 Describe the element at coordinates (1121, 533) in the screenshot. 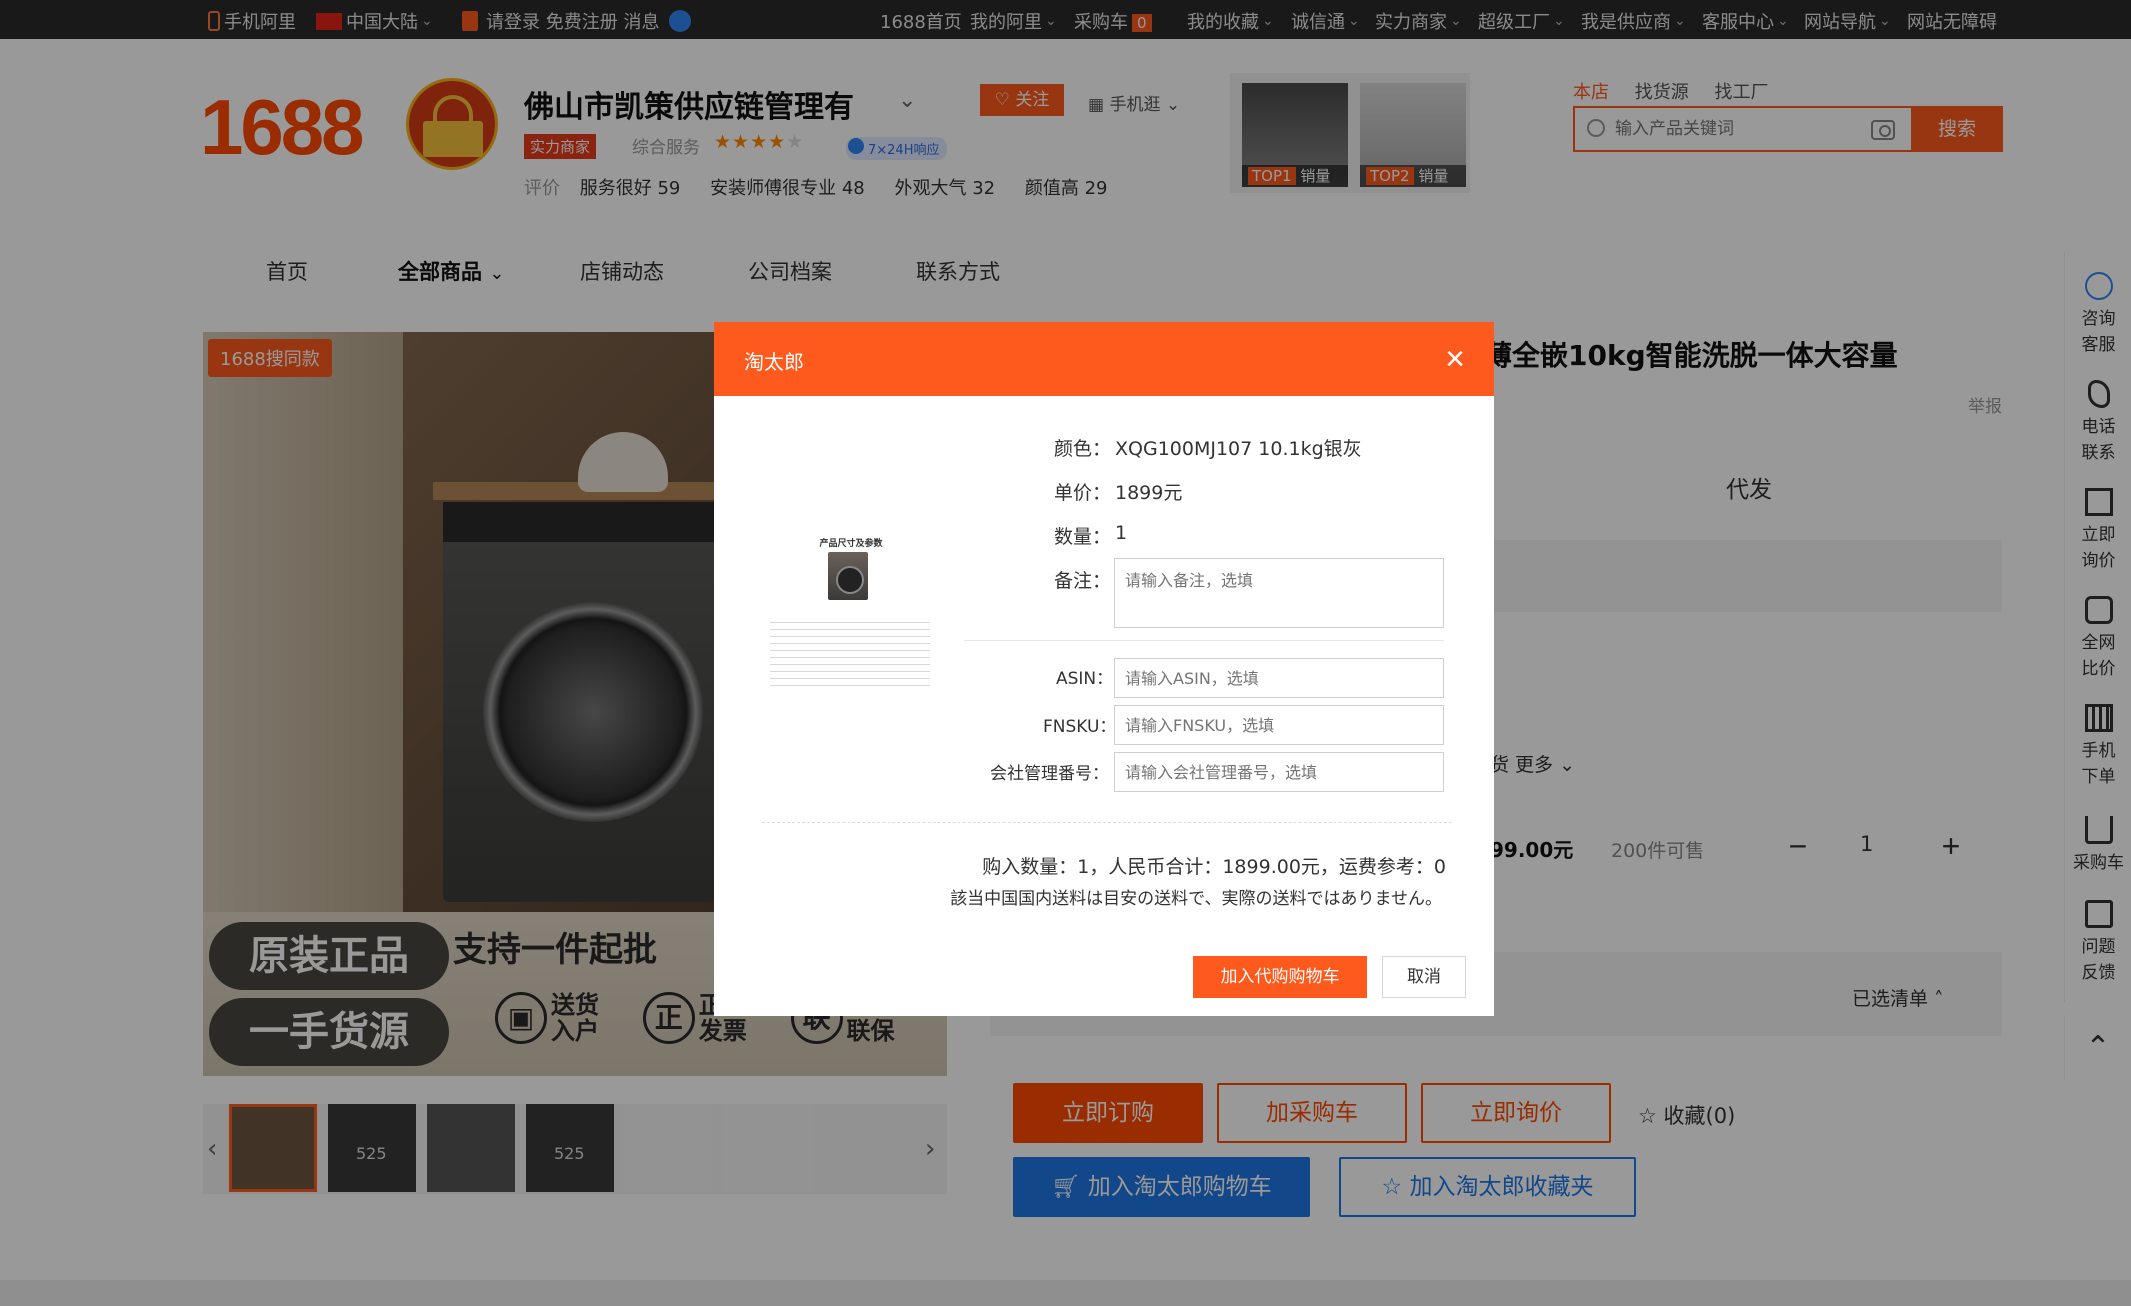

I see `quantity-value: 1` at that location.